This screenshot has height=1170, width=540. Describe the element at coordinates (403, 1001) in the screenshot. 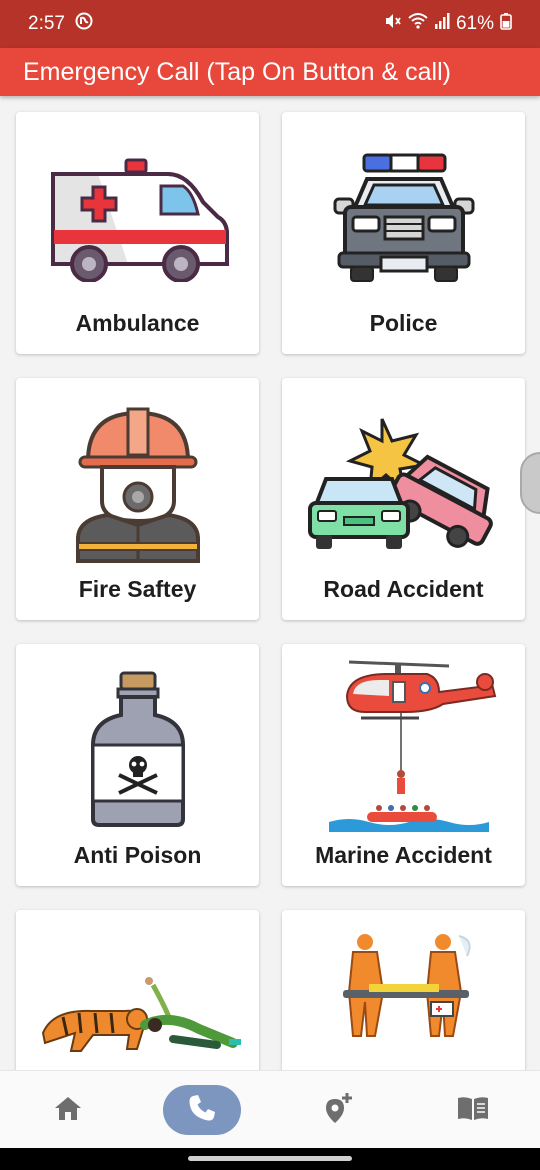

I see `stretcher-rescue-icon` at that location.